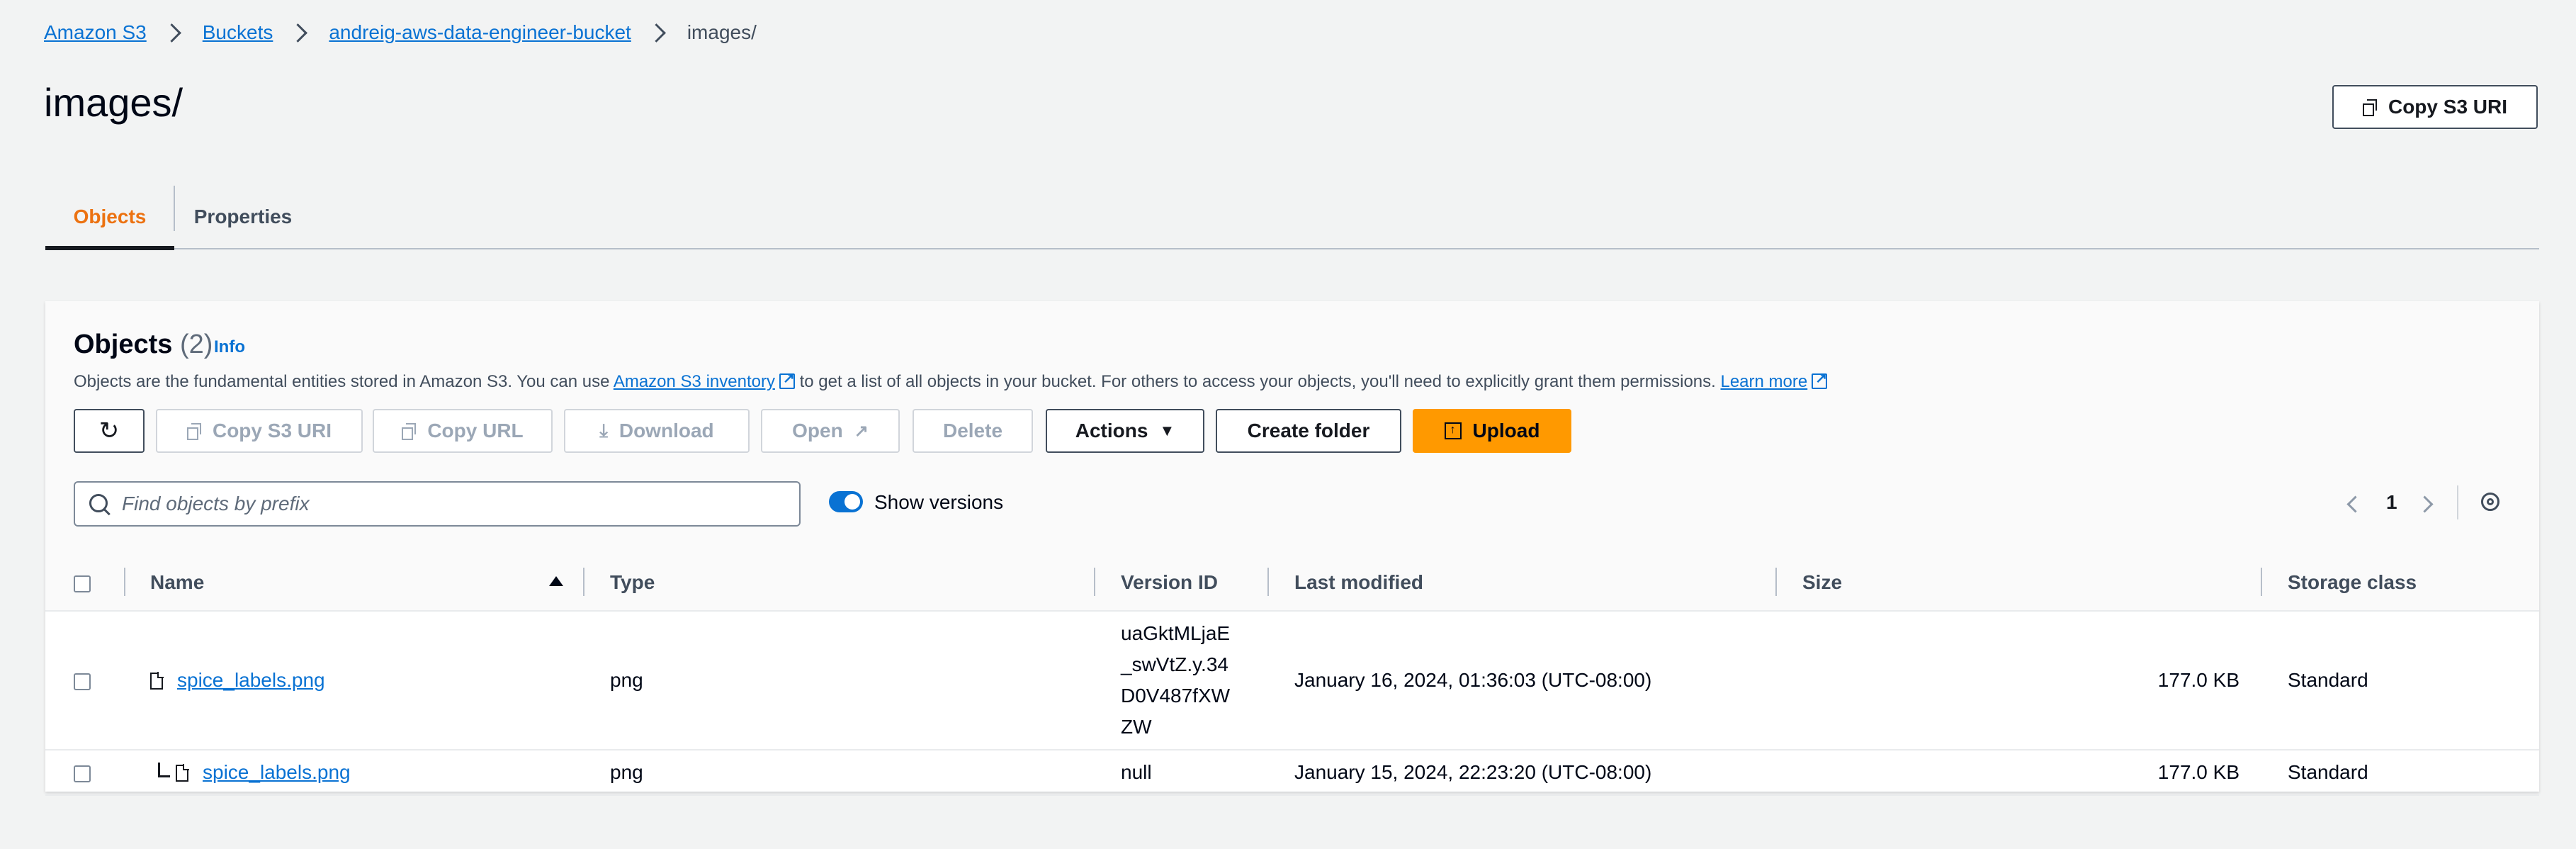  What do you see at coordinates (95, 32) in the screenshot?
I see `breadcrumb-amazon-s3: Amazon S3` at bounding box center [95, 32].